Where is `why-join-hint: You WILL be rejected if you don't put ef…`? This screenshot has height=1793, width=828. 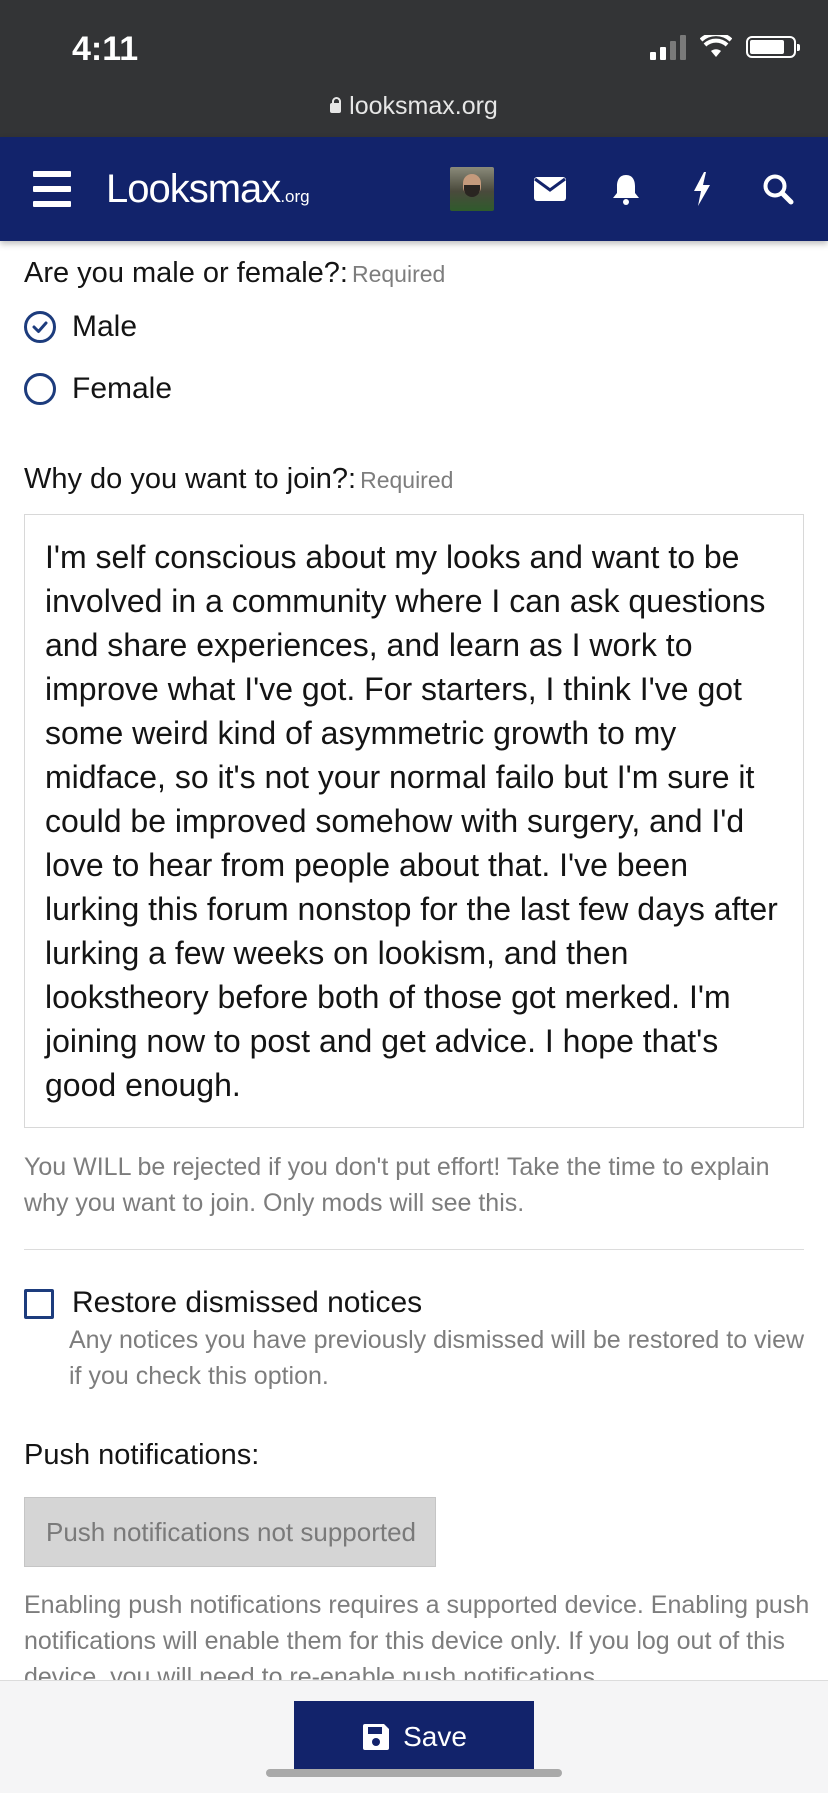
why-join-hint: You WILL be rejected if you don't put ef… is located at coordinates (397, 1185).